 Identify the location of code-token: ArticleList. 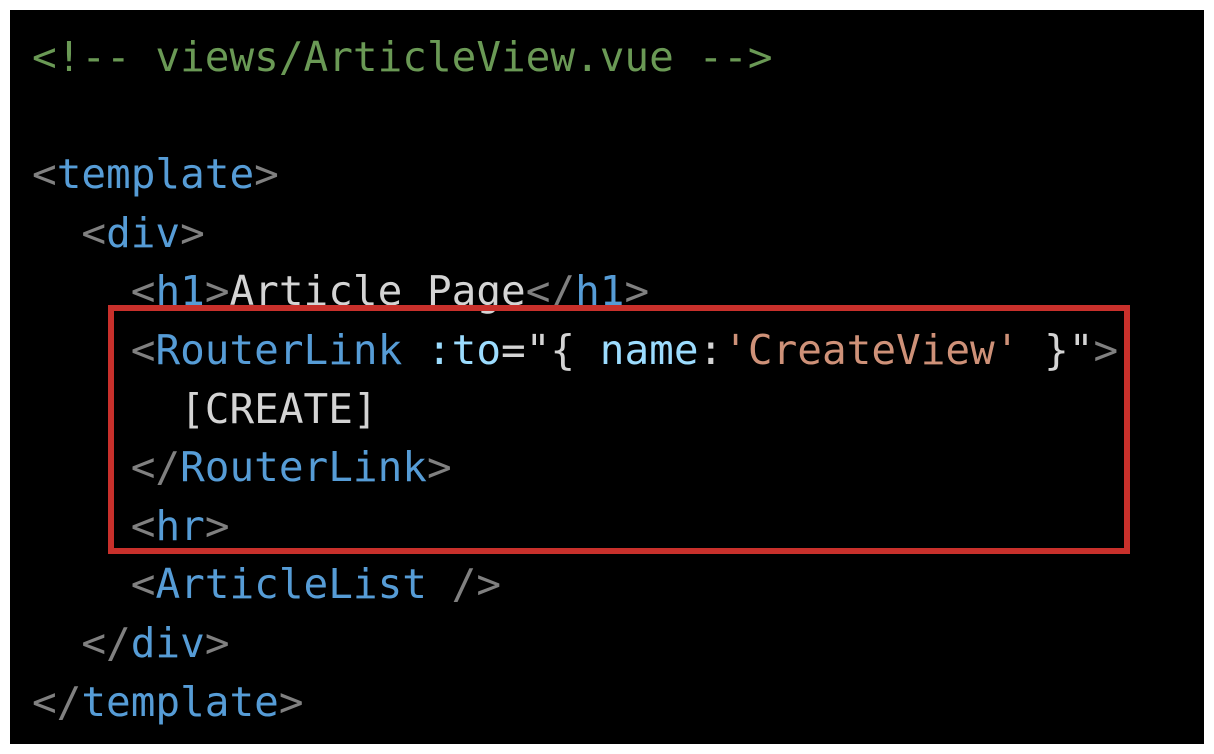
(291, 584).